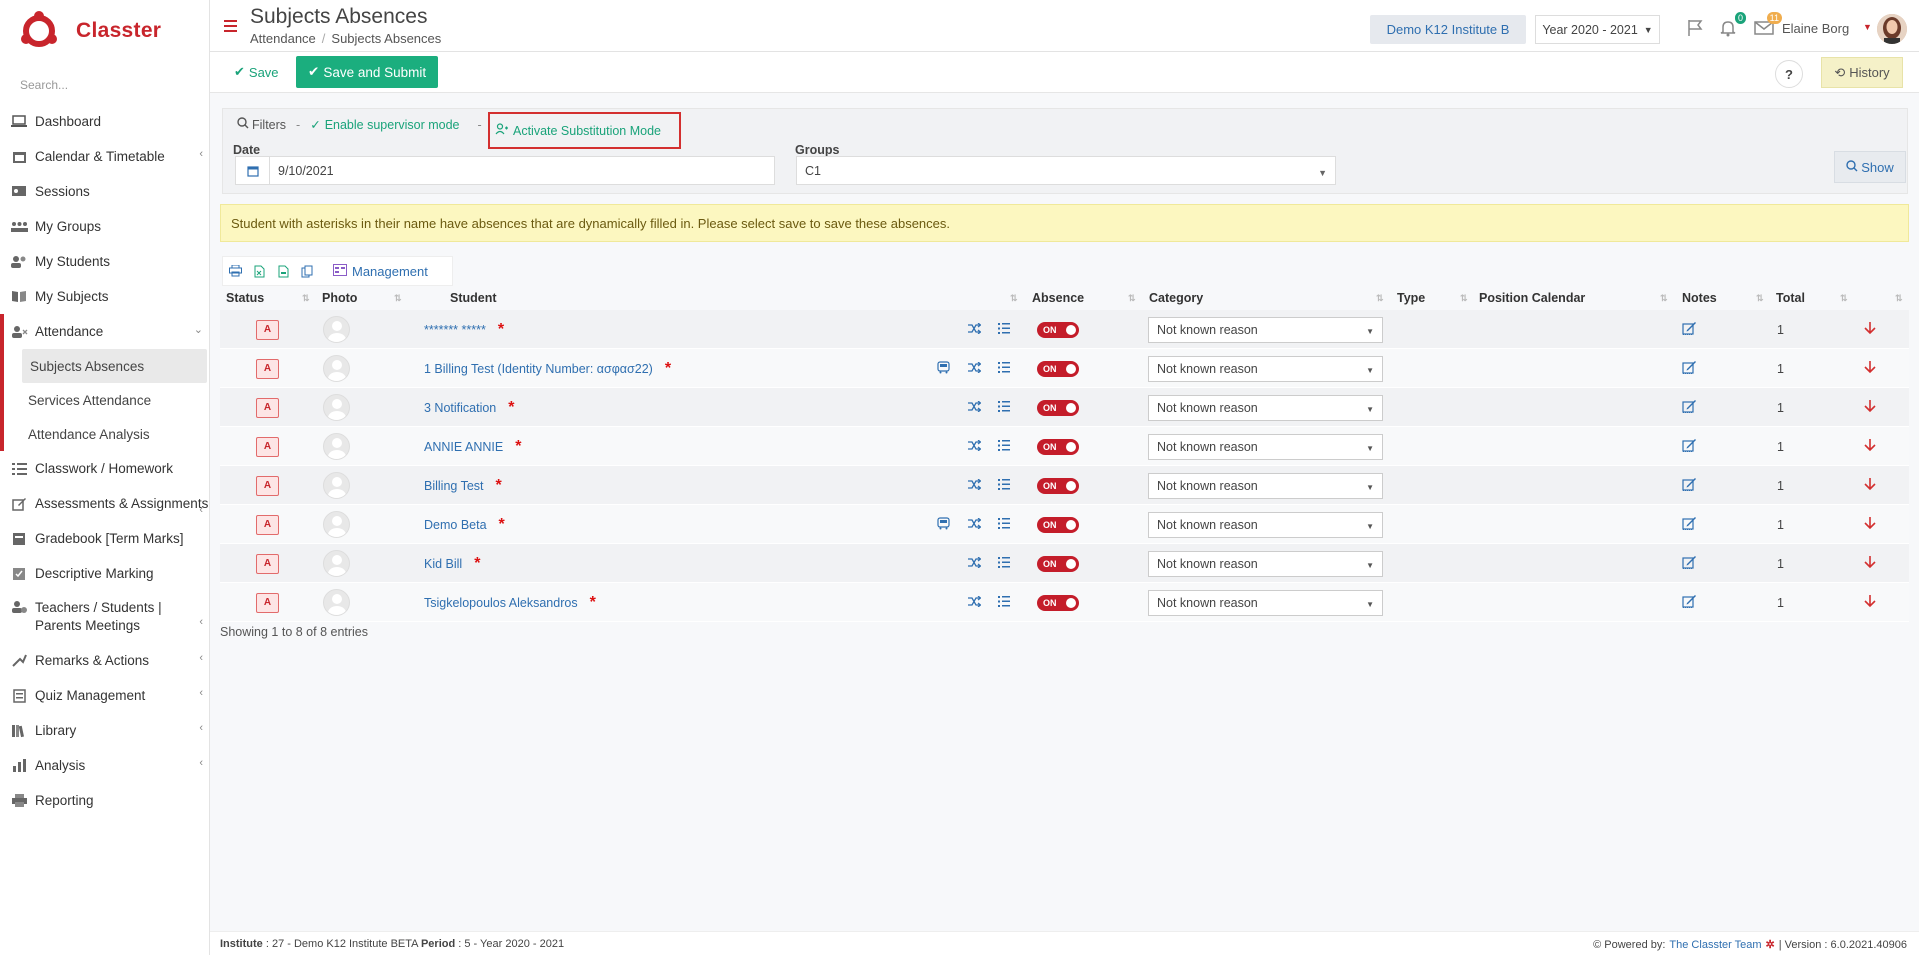  I want to click on bell-icon: 0, so click(1731, 26).